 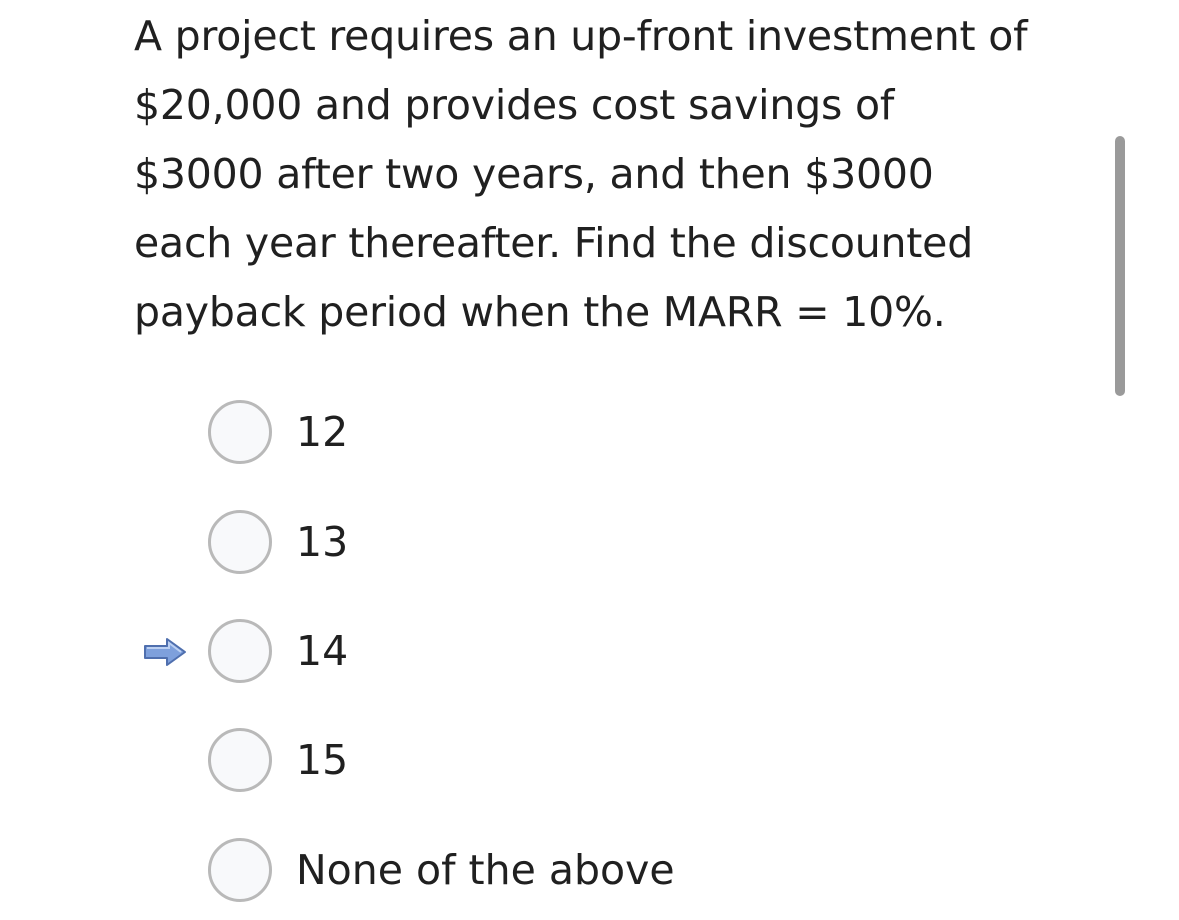 What do you see at coordinates (278, 760) in the screenshot?
I see `option-15: 15` at bounding box center [278, 760].